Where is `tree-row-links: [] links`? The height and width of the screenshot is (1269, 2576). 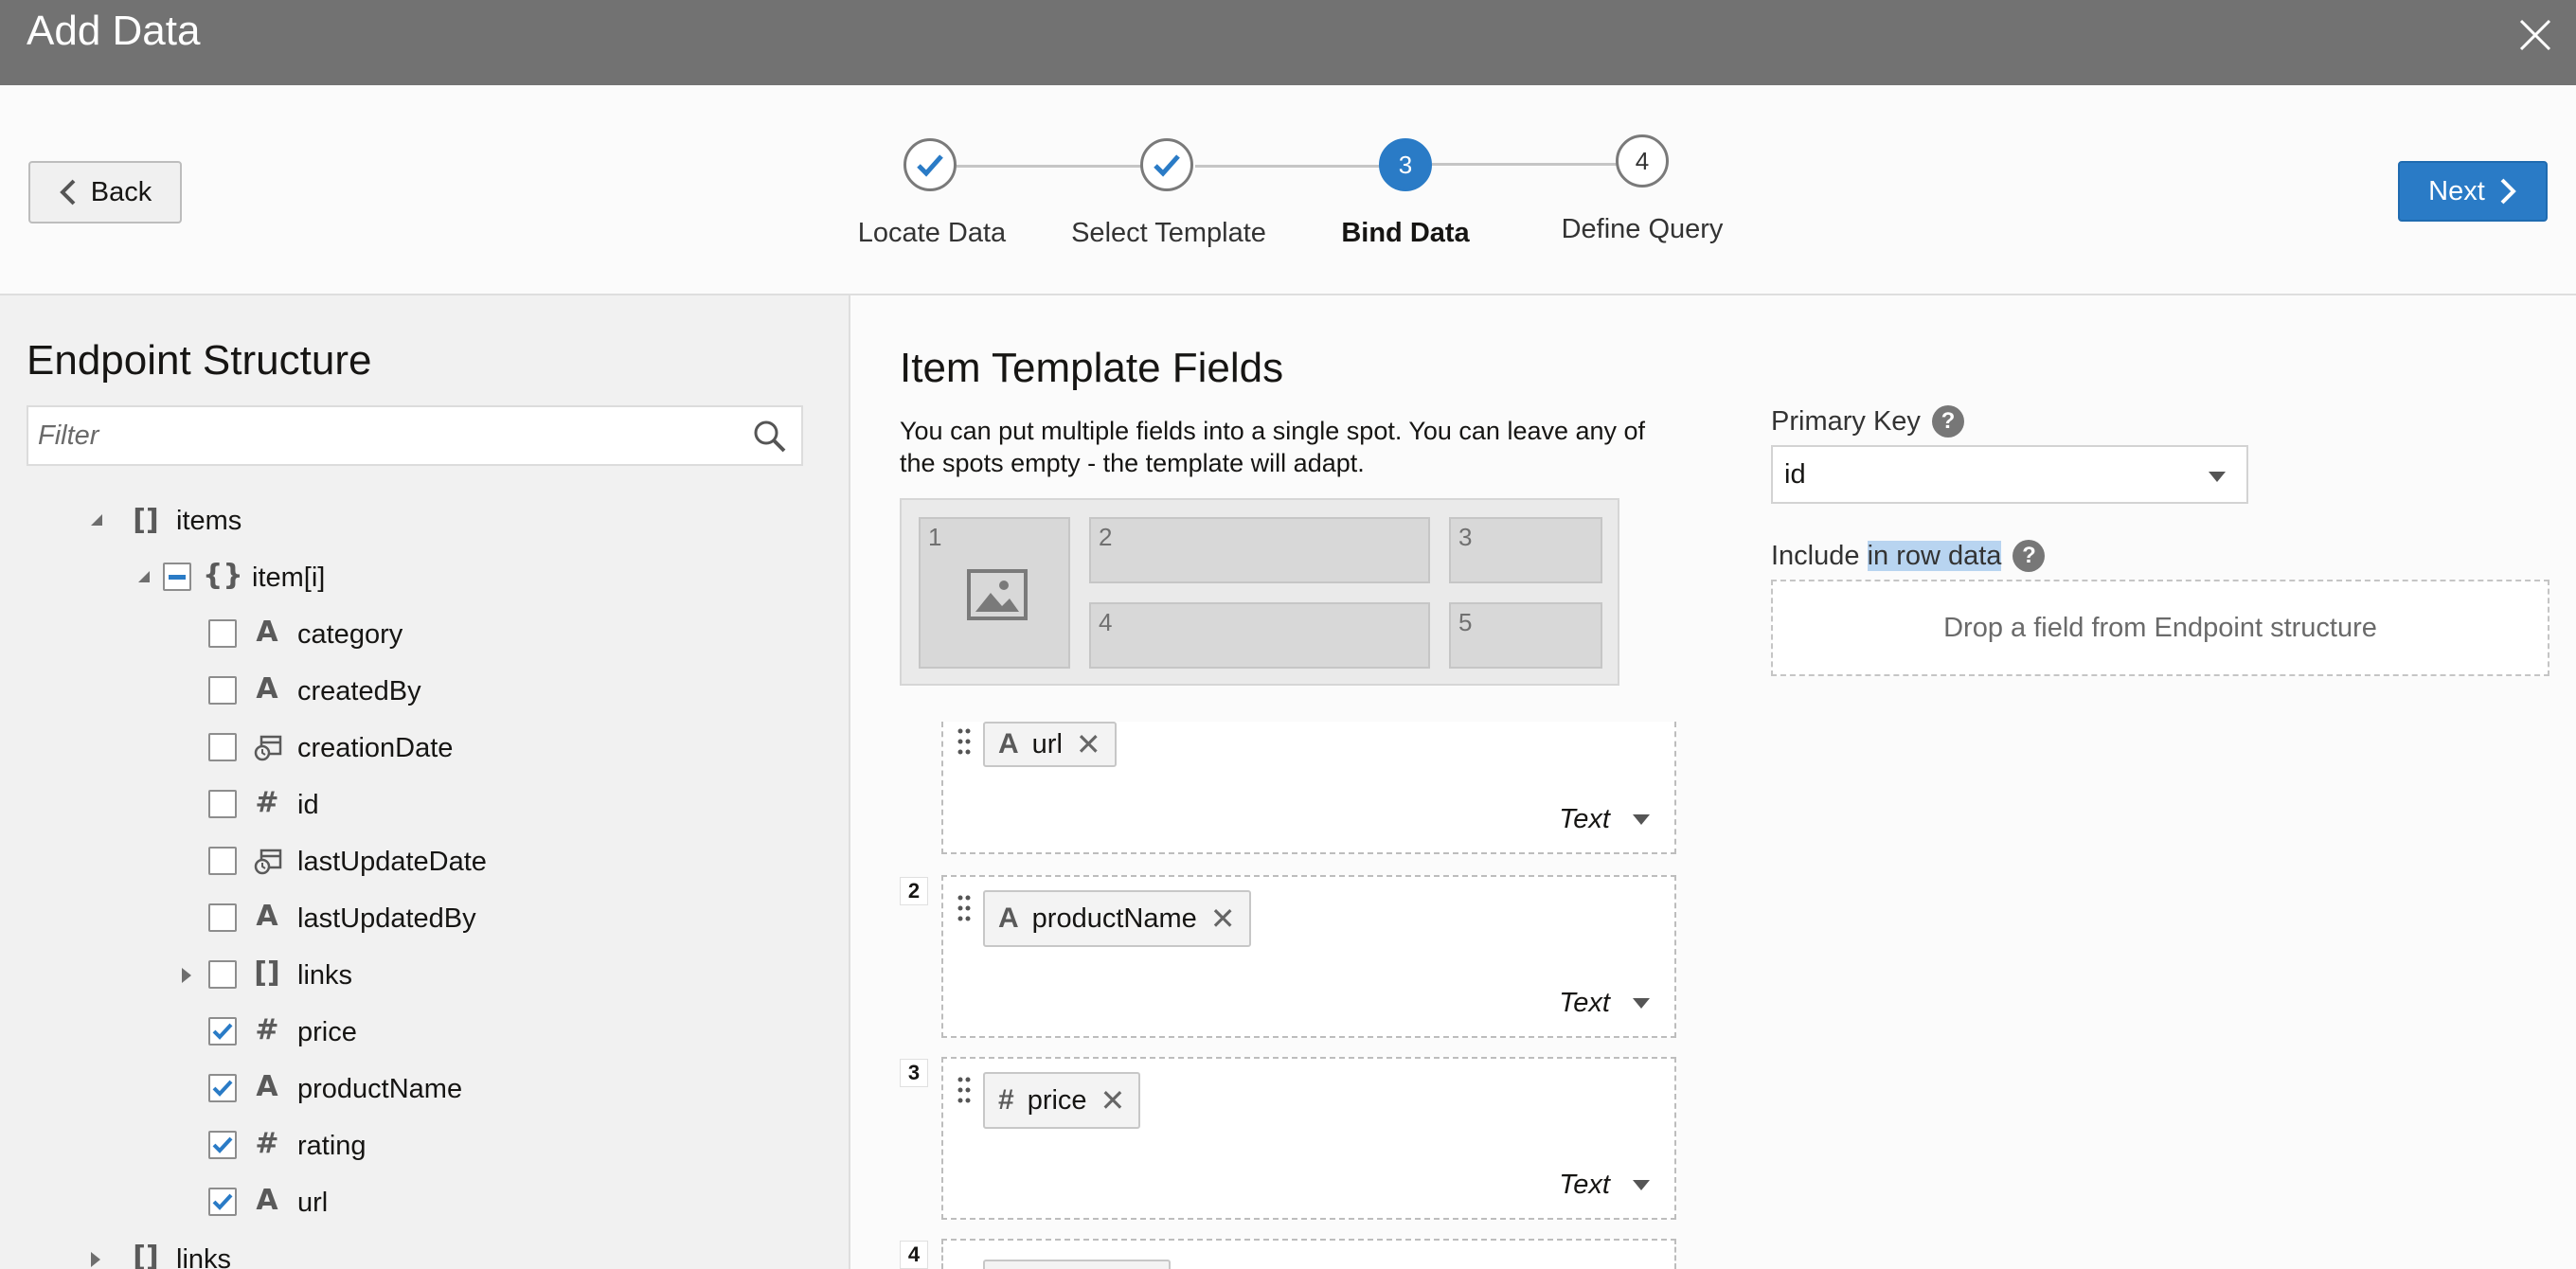 tree-row-links: [] links is located at coordinates (424, 1252).